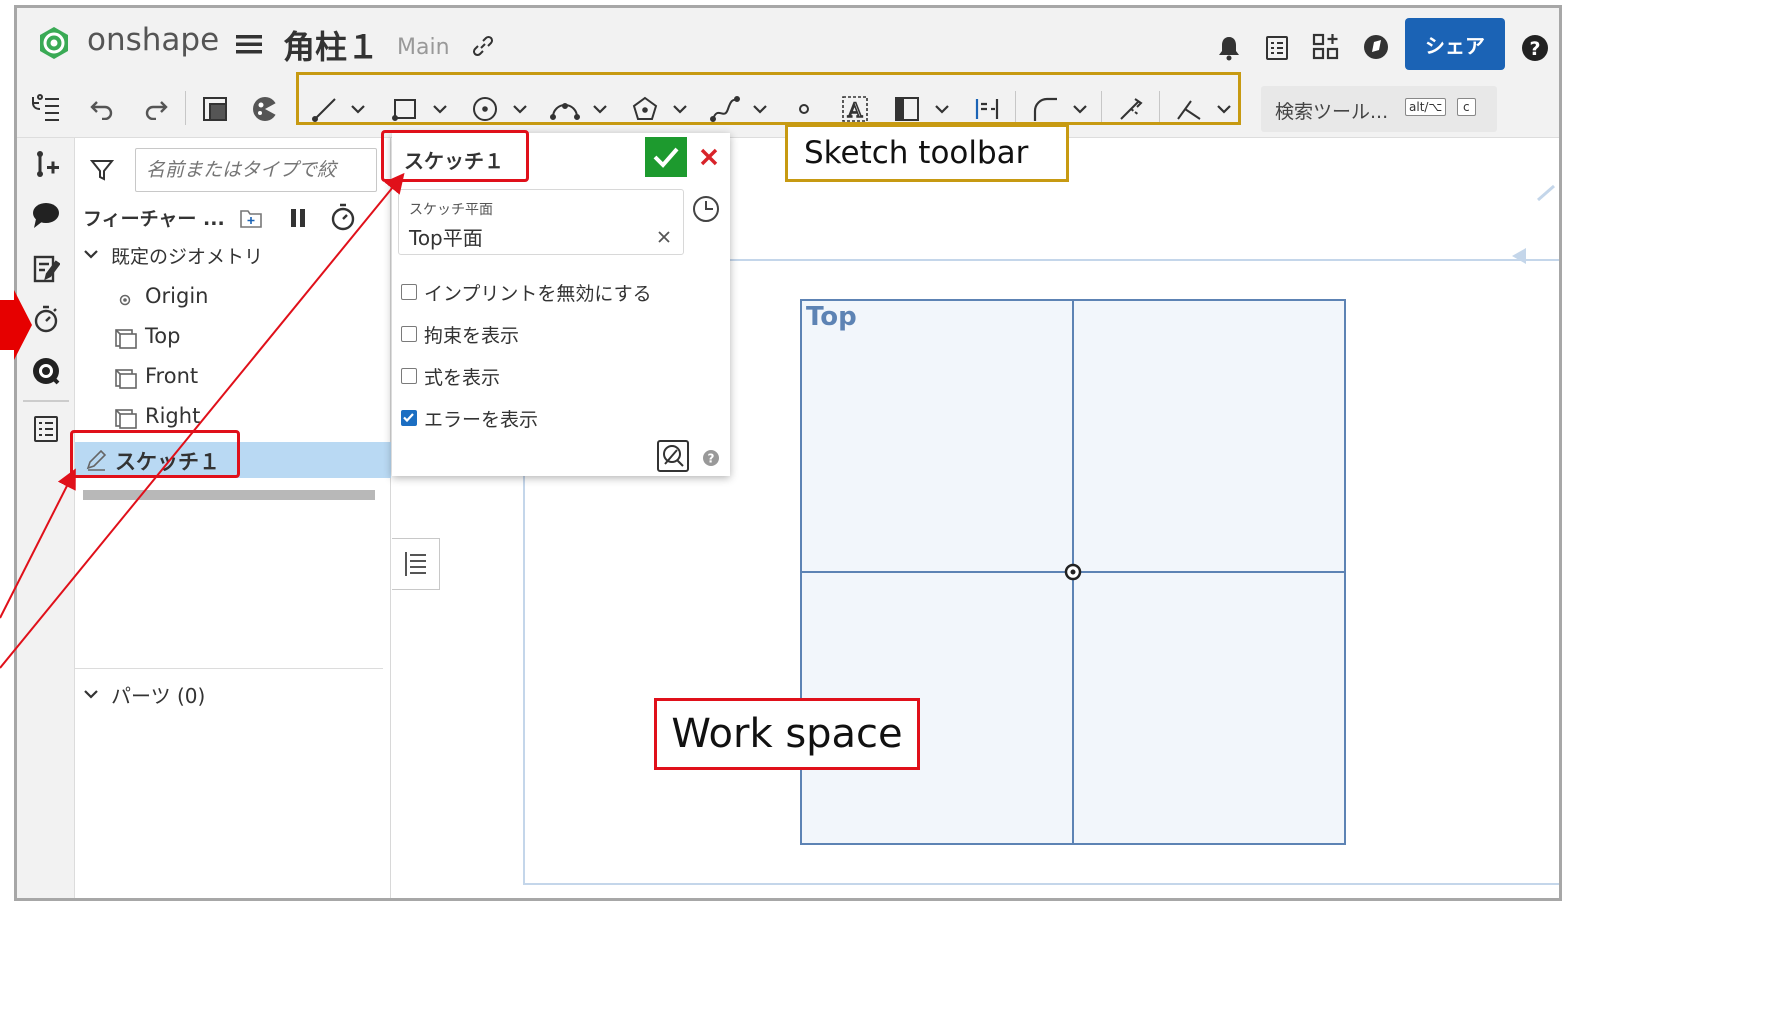 This screenshot has height=1026, width=1785. I want to click on top-bar: onshape 角柱１ Main シェア ?, so click(788, 43).